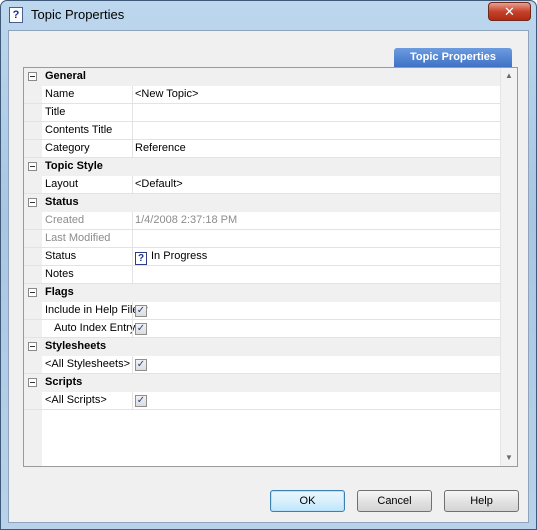 The width and height of the screenshot is (537, 530). Describe the element at coordinates (262, 347) in the screenshot. I see `category-stylesheets: Stylesheets` at that location.